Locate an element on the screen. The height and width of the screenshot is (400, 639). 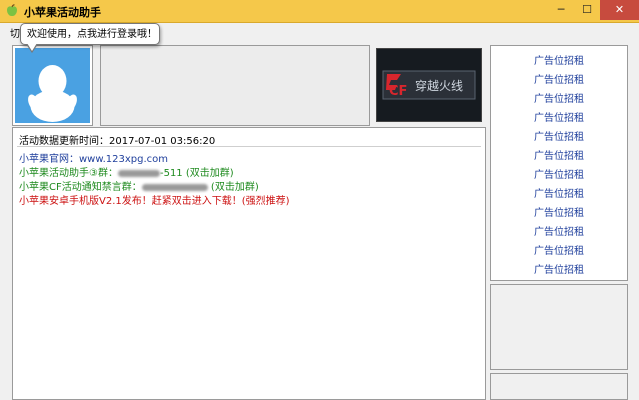
account-info-panel is located at coordinates (235, 85).